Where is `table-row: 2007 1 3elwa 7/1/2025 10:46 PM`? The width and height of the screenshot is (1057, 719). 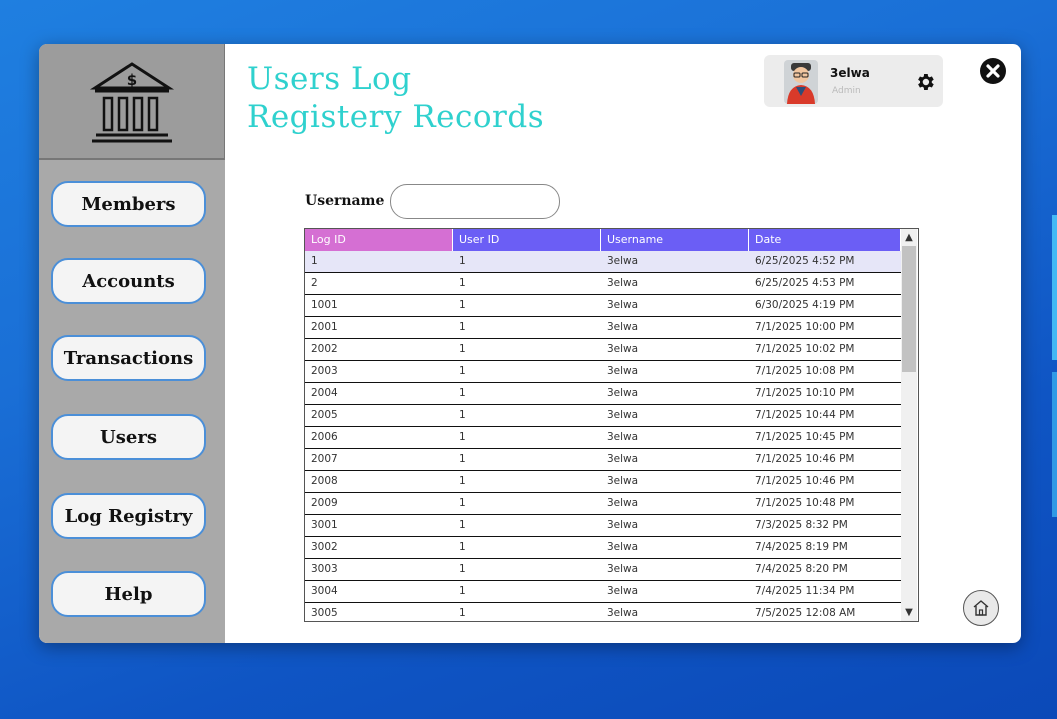 table-row: 2007 1 3elwa 7/1/2025 10:46 PM is located at coordinates (603, 460).